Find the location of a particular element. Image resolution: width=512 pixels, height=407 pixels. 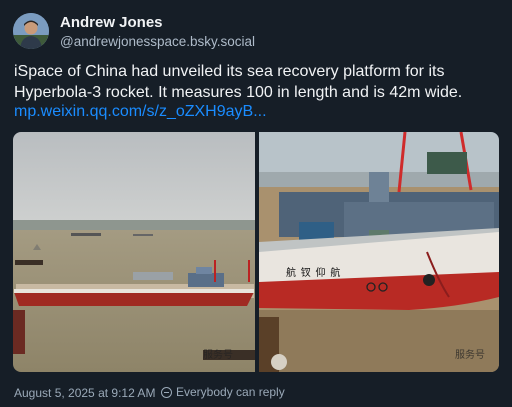

avatar-photo is located at coordinates (31, 31).